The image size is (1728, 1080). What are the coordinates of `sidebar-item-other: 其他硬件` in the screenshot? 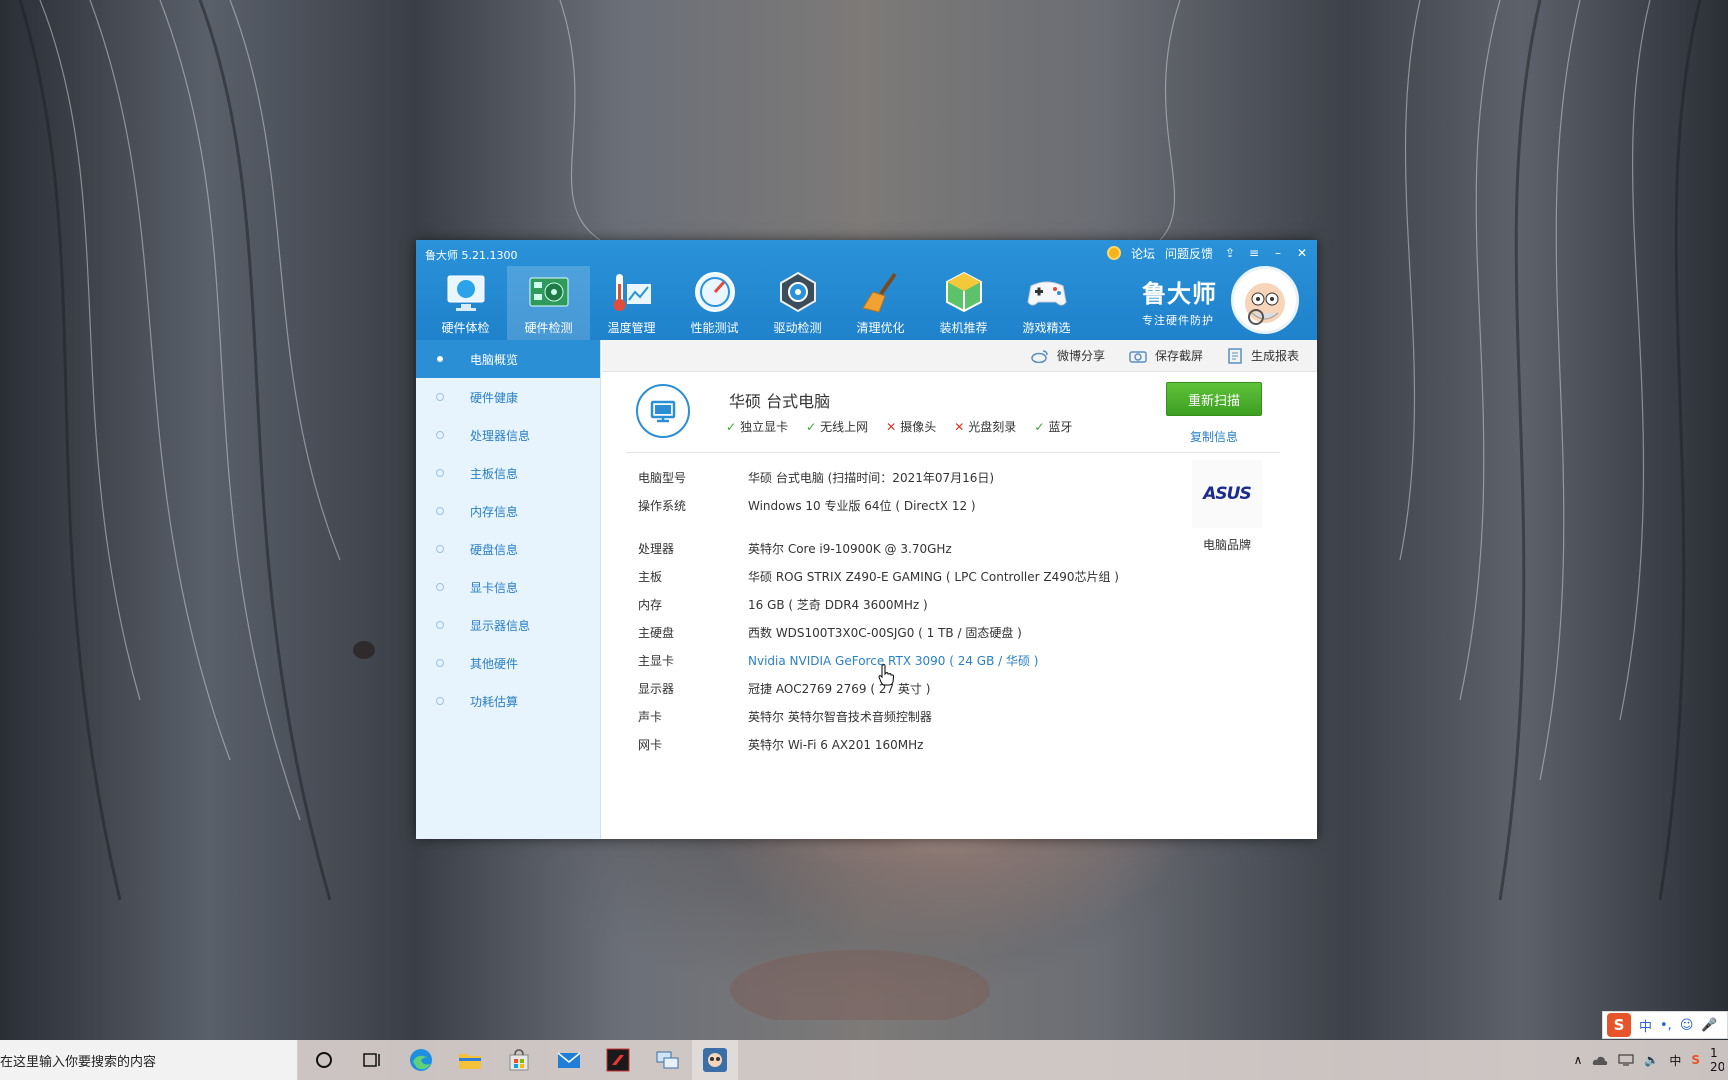 It's located at (508, 663).